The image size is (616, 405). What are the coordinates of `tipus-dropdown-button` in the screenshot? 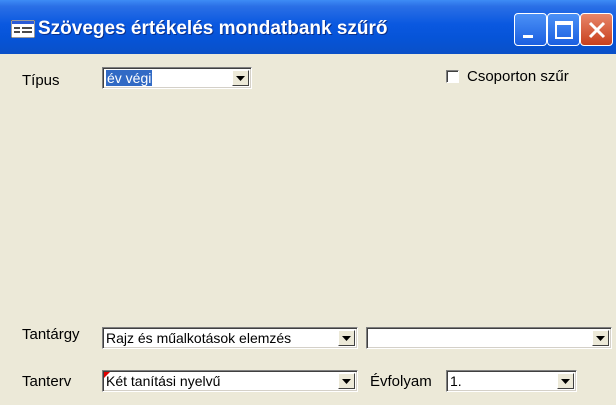 It's located at (240, 78).